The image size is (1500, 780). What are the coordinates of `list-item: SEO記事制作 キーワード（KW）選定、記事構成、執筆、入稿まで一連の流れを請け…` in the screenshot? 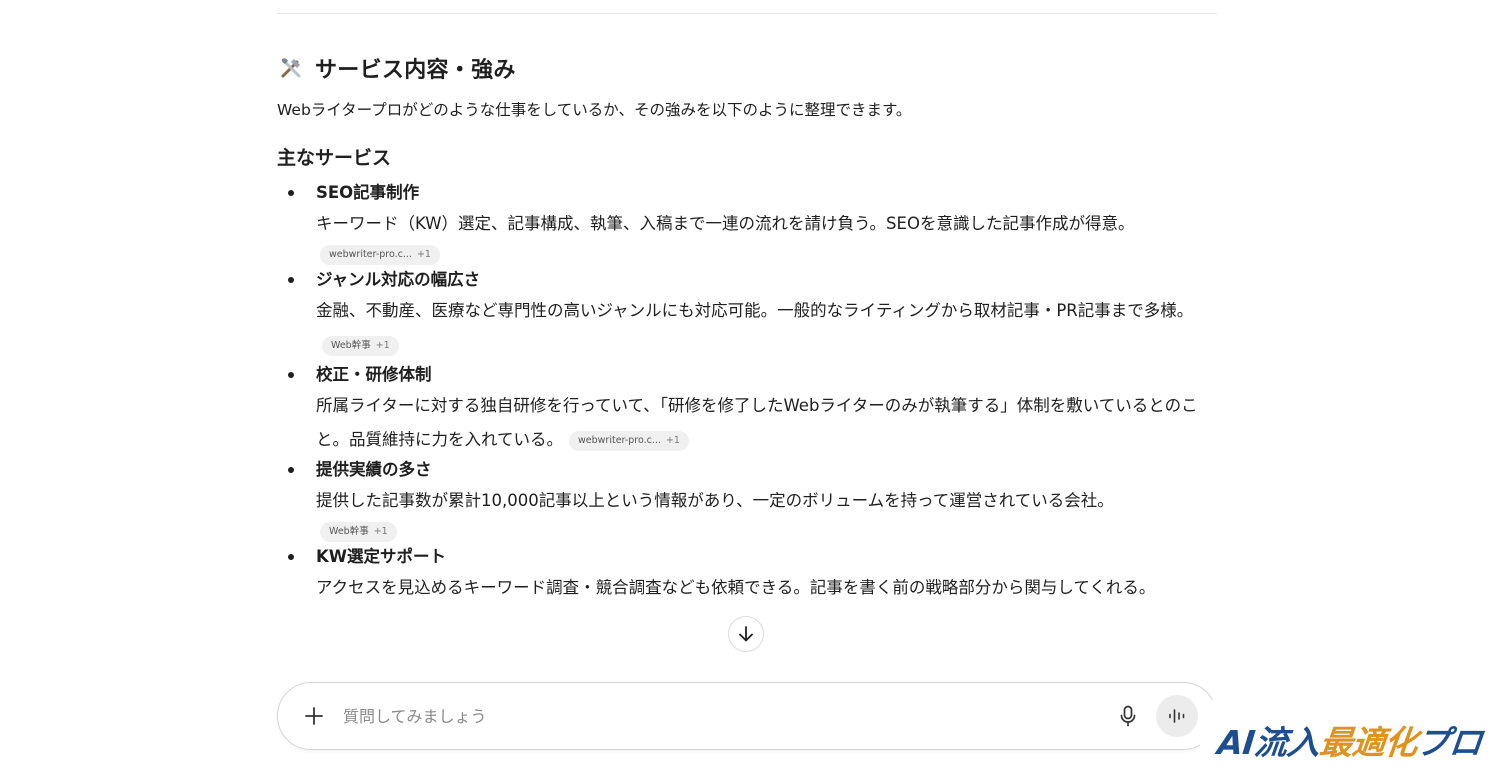 It's located at (747, 223).